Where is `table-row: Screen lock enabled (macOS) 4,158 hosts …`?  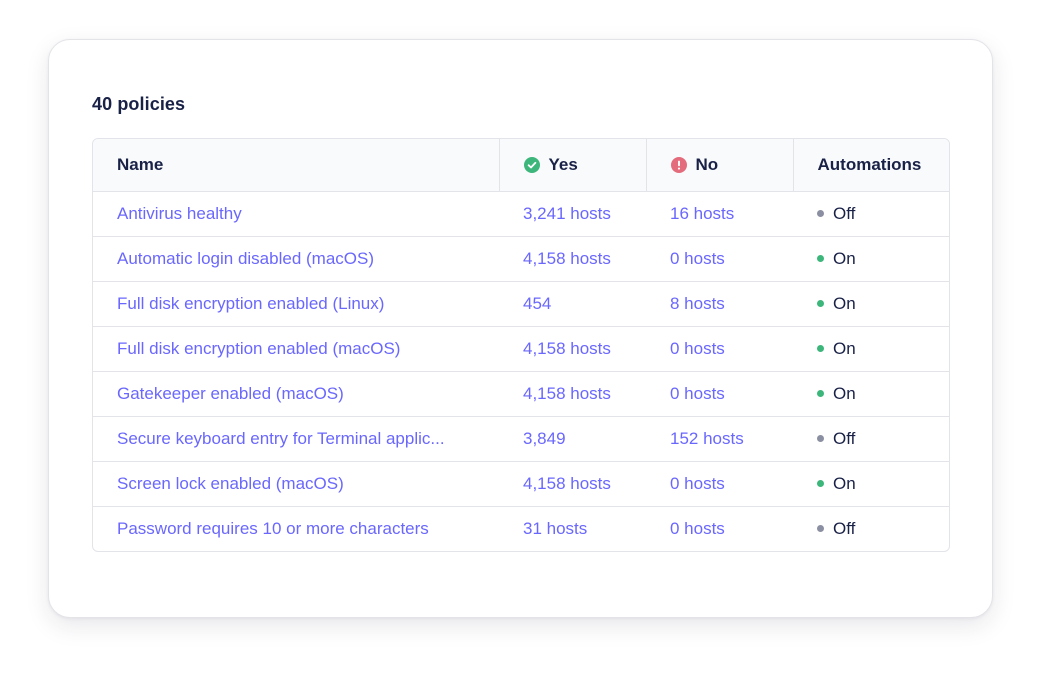 table-row: Screen lock enabled (macOS) 4,158 hosts … is located at coordinates (521, 483).